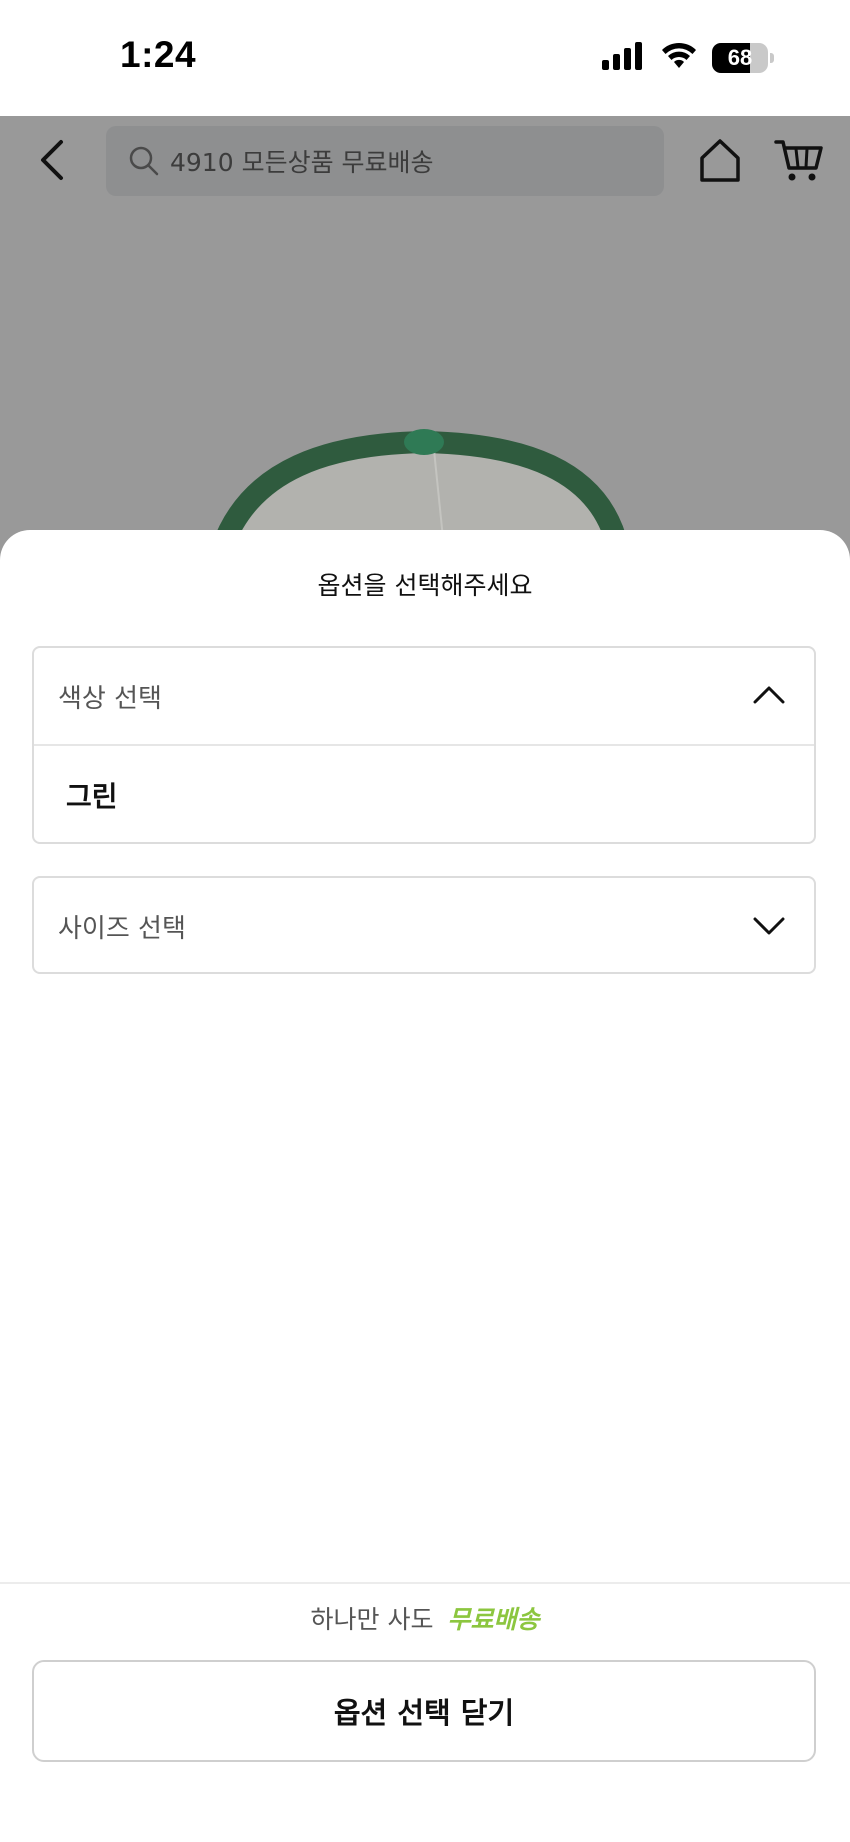 This screenshot has width=850, height=1842. Describe the element at coordinates (769, 695) in the screenshot. I see `chevron-up-icon` at that location.